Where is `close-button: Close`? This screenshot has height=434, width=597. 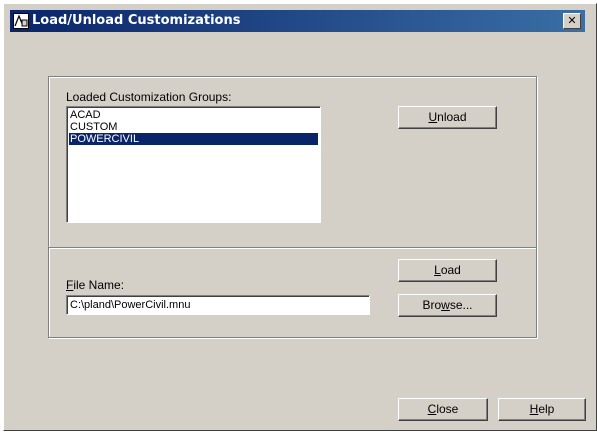
close-button: Close is located at coordinates (443, 409).